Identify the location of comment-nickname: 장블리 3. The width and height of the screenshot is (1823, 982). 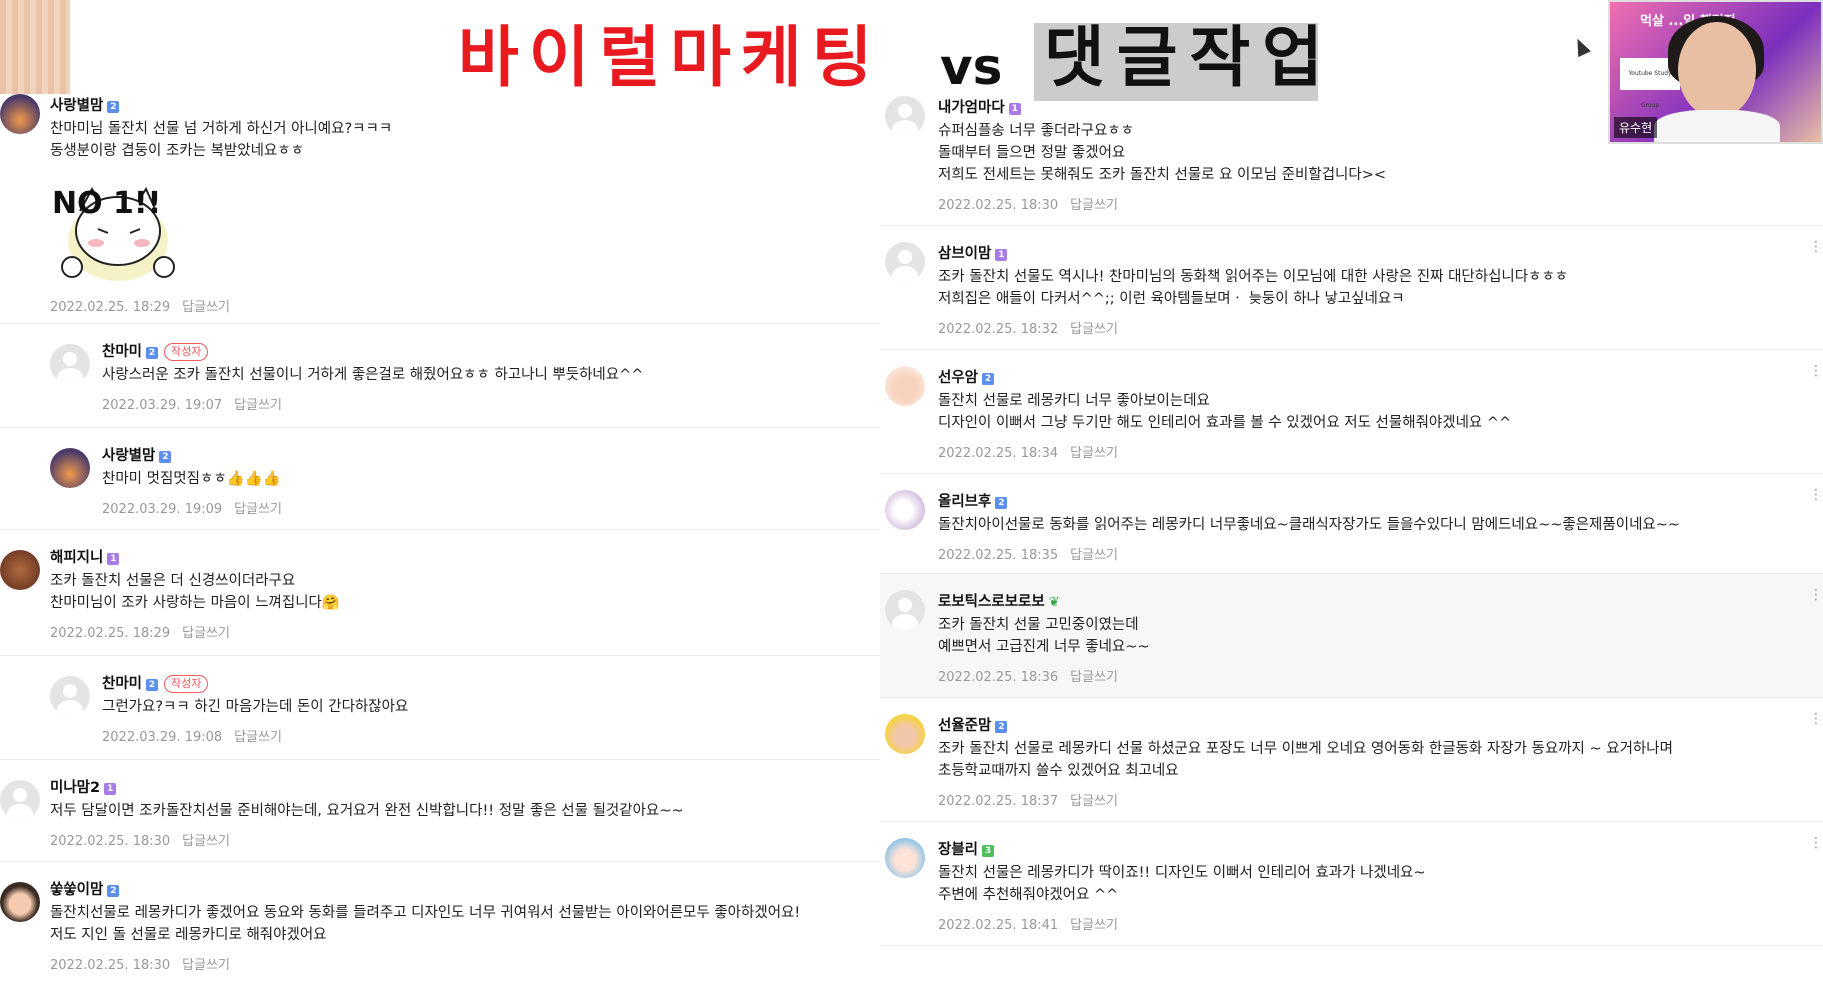
(966, 848).